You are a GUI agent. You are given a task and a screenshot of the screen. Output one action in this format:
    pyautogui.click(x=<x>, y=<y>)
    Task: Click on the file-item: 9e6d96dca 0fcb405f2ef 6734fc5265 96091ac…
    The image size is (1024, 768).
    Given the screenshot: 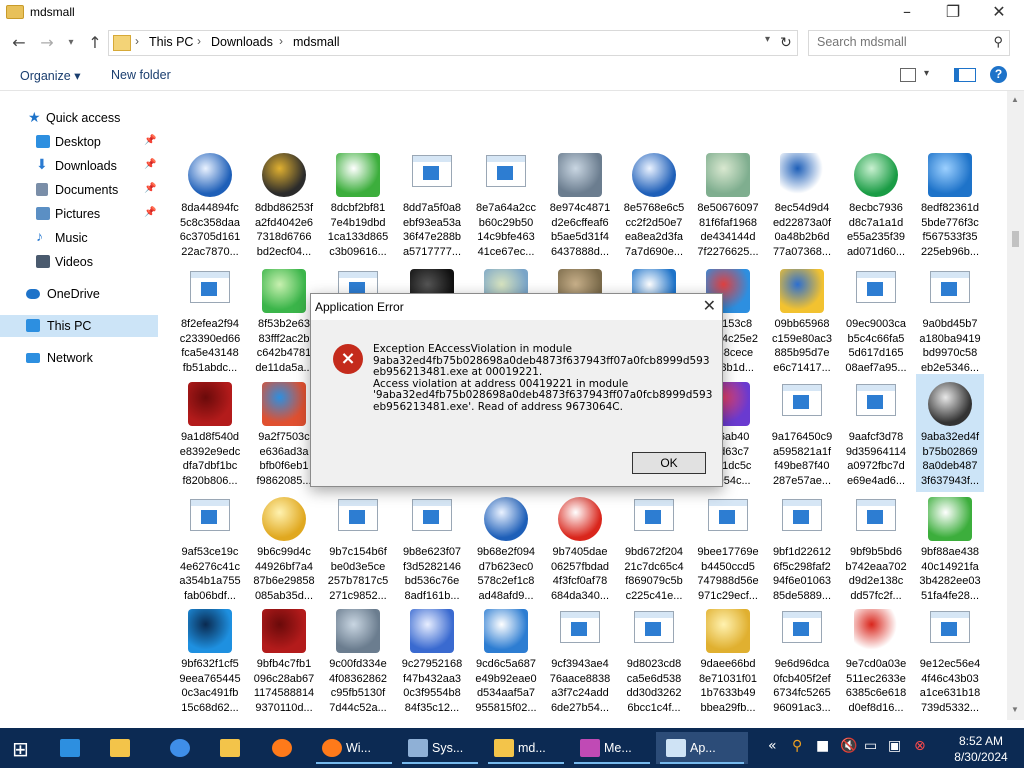 What is the action you would take?
    pyautogui.click(x=802, y=660)
    